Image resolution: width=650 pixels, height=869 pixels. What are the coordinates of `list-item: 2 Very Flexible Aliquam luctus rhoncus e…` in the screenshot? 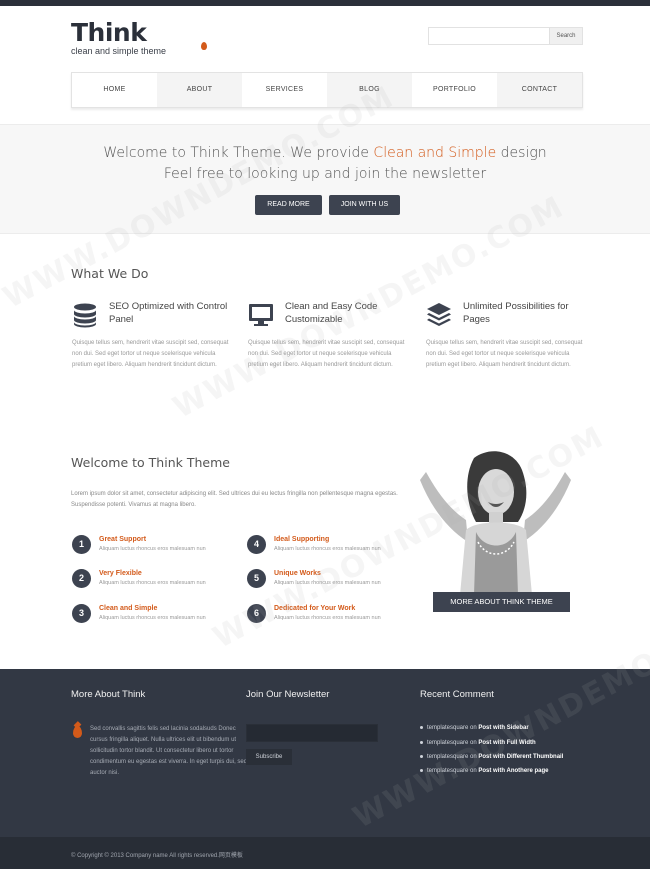 It's located at (157, 584).